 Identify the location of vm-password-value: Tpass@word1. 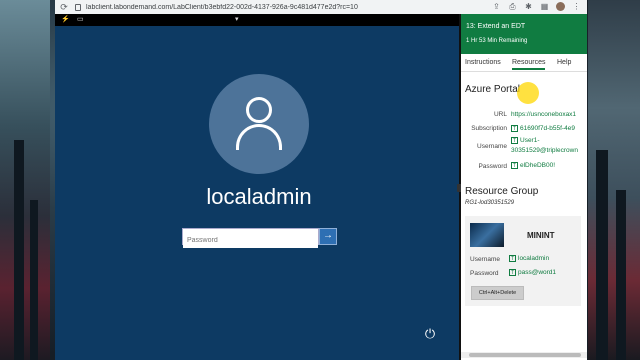
(532, 272).